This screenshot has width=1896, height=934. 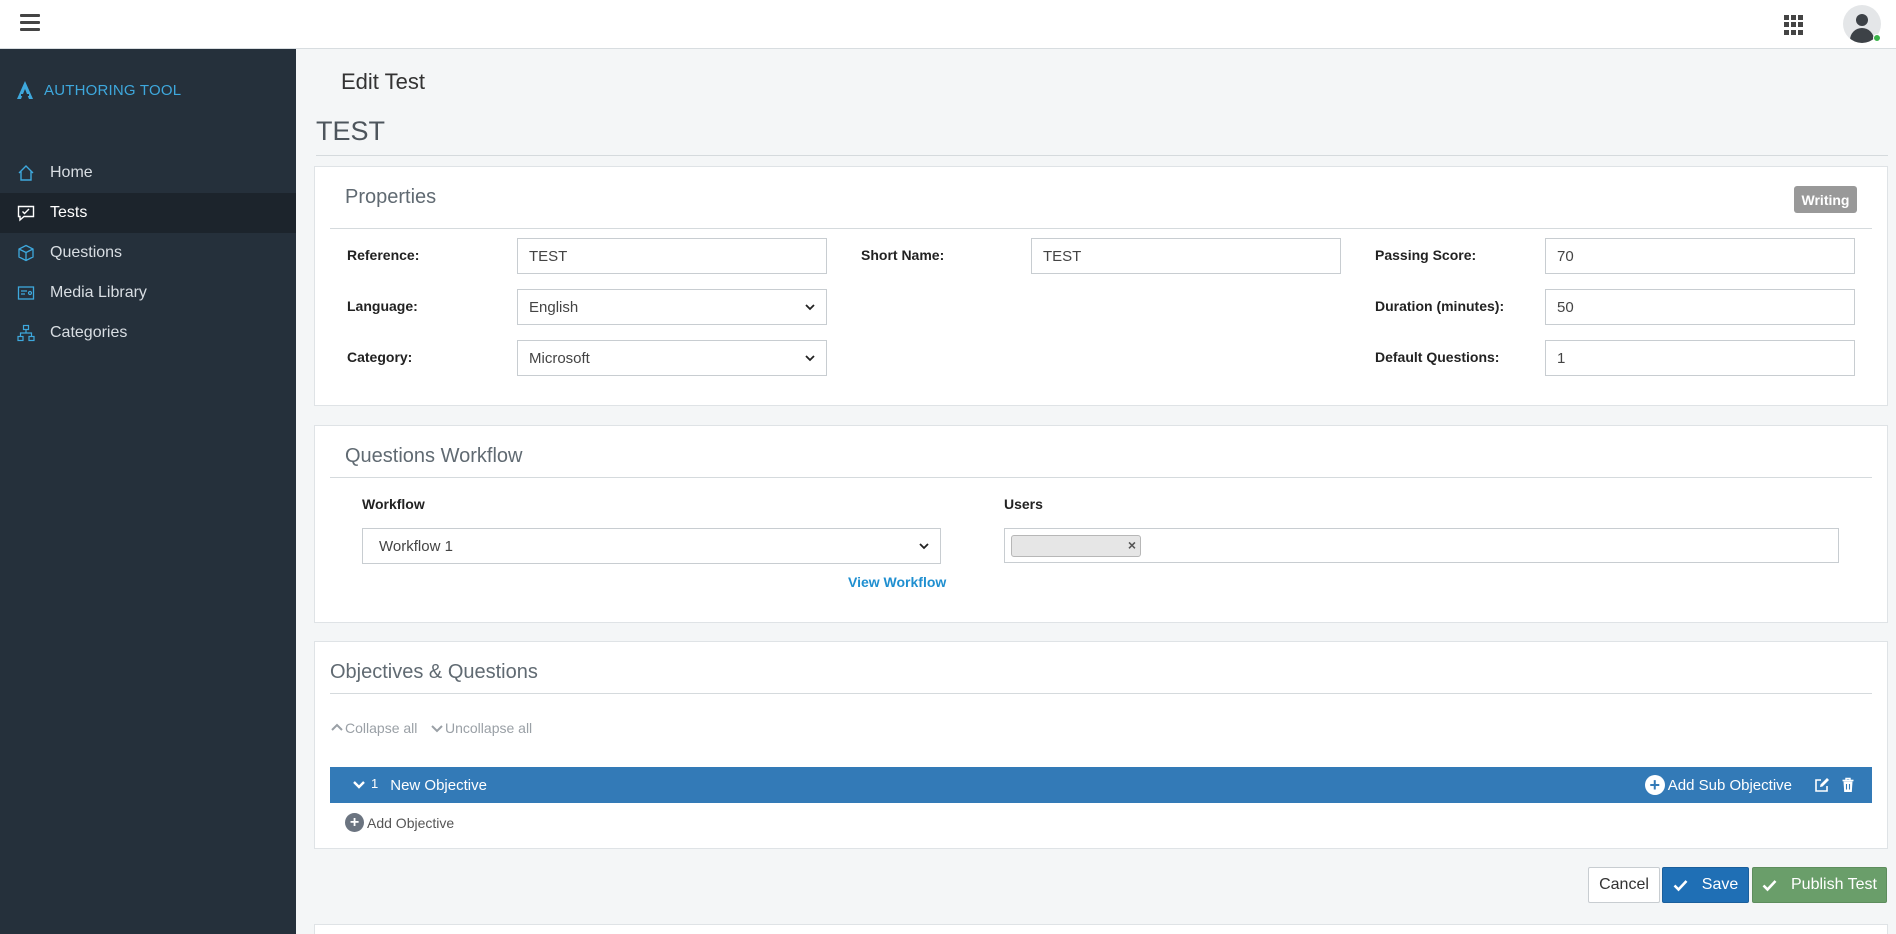 I want to click on workflow-divider, so click(x=1101, y=477).